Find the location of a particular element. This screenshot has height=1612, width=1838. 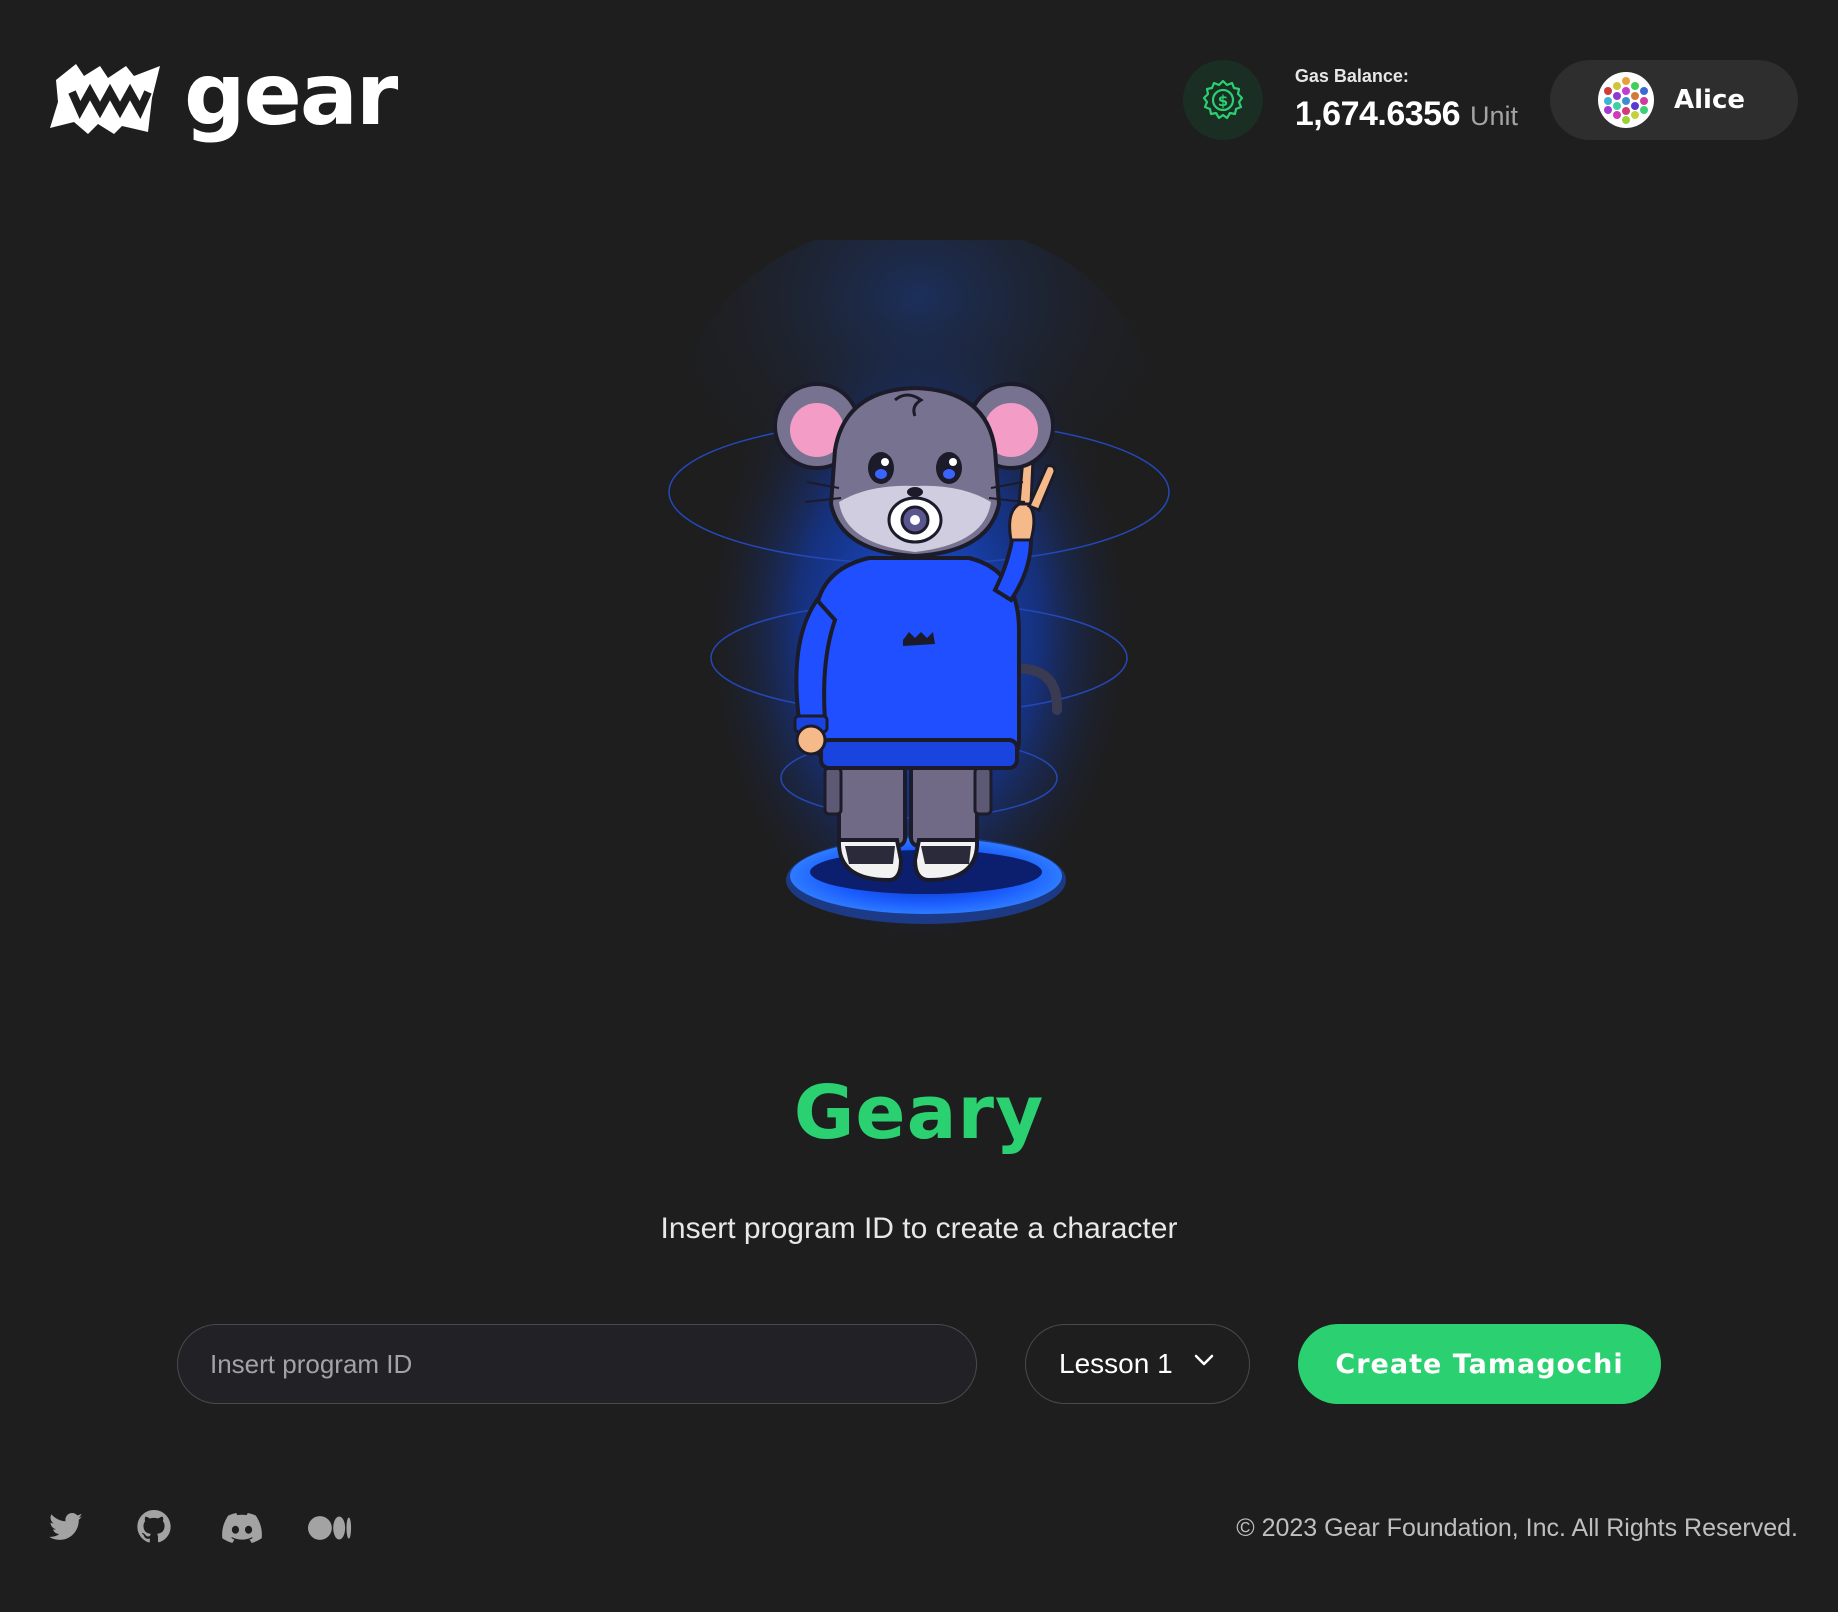

lesson-select: Lesson 1 is located at coordinates (1137, 1364).